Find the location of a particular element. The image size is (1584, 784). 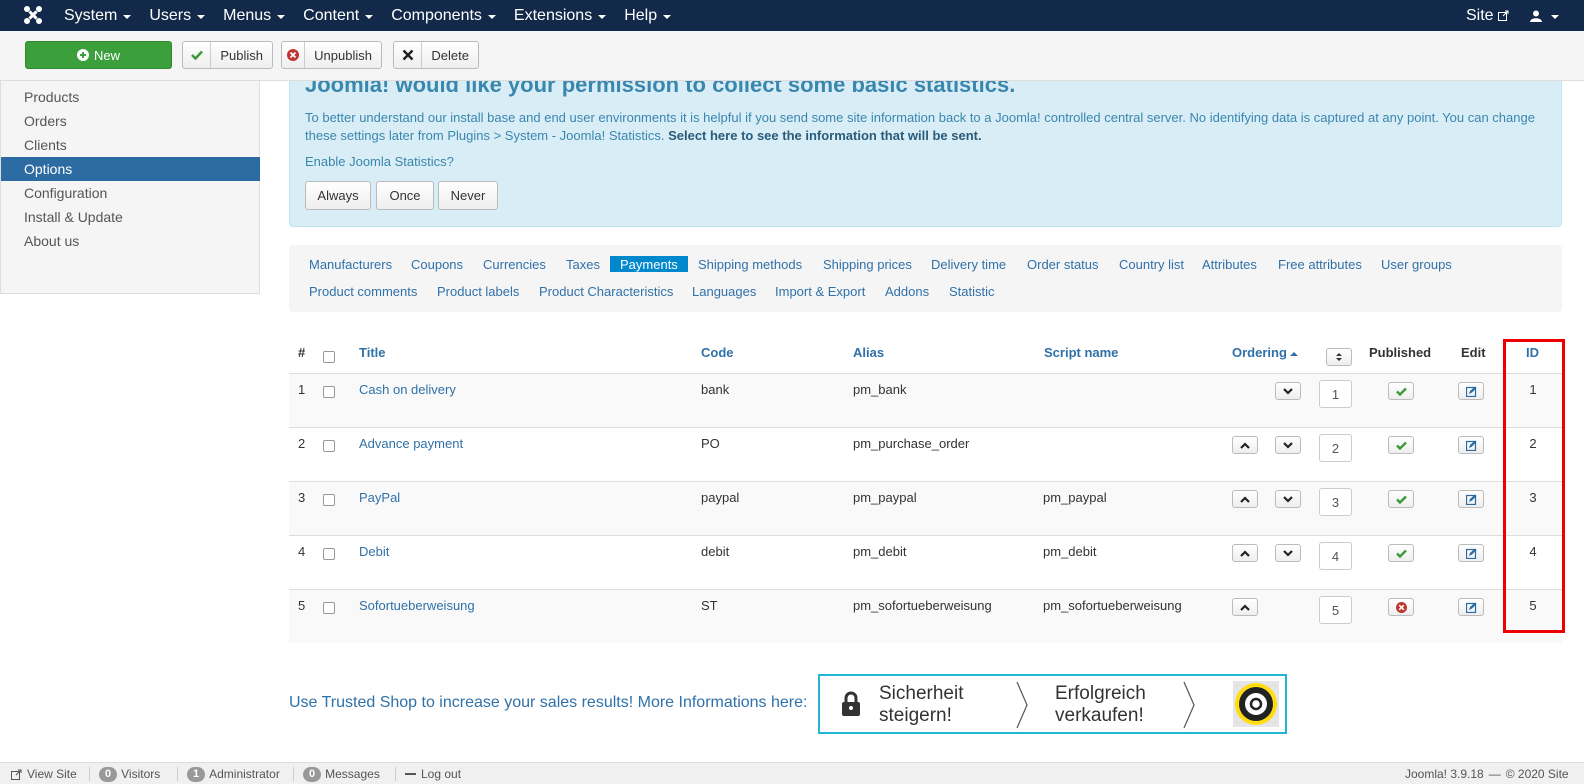

external-link-icon is located at coordinates (1503, 15).